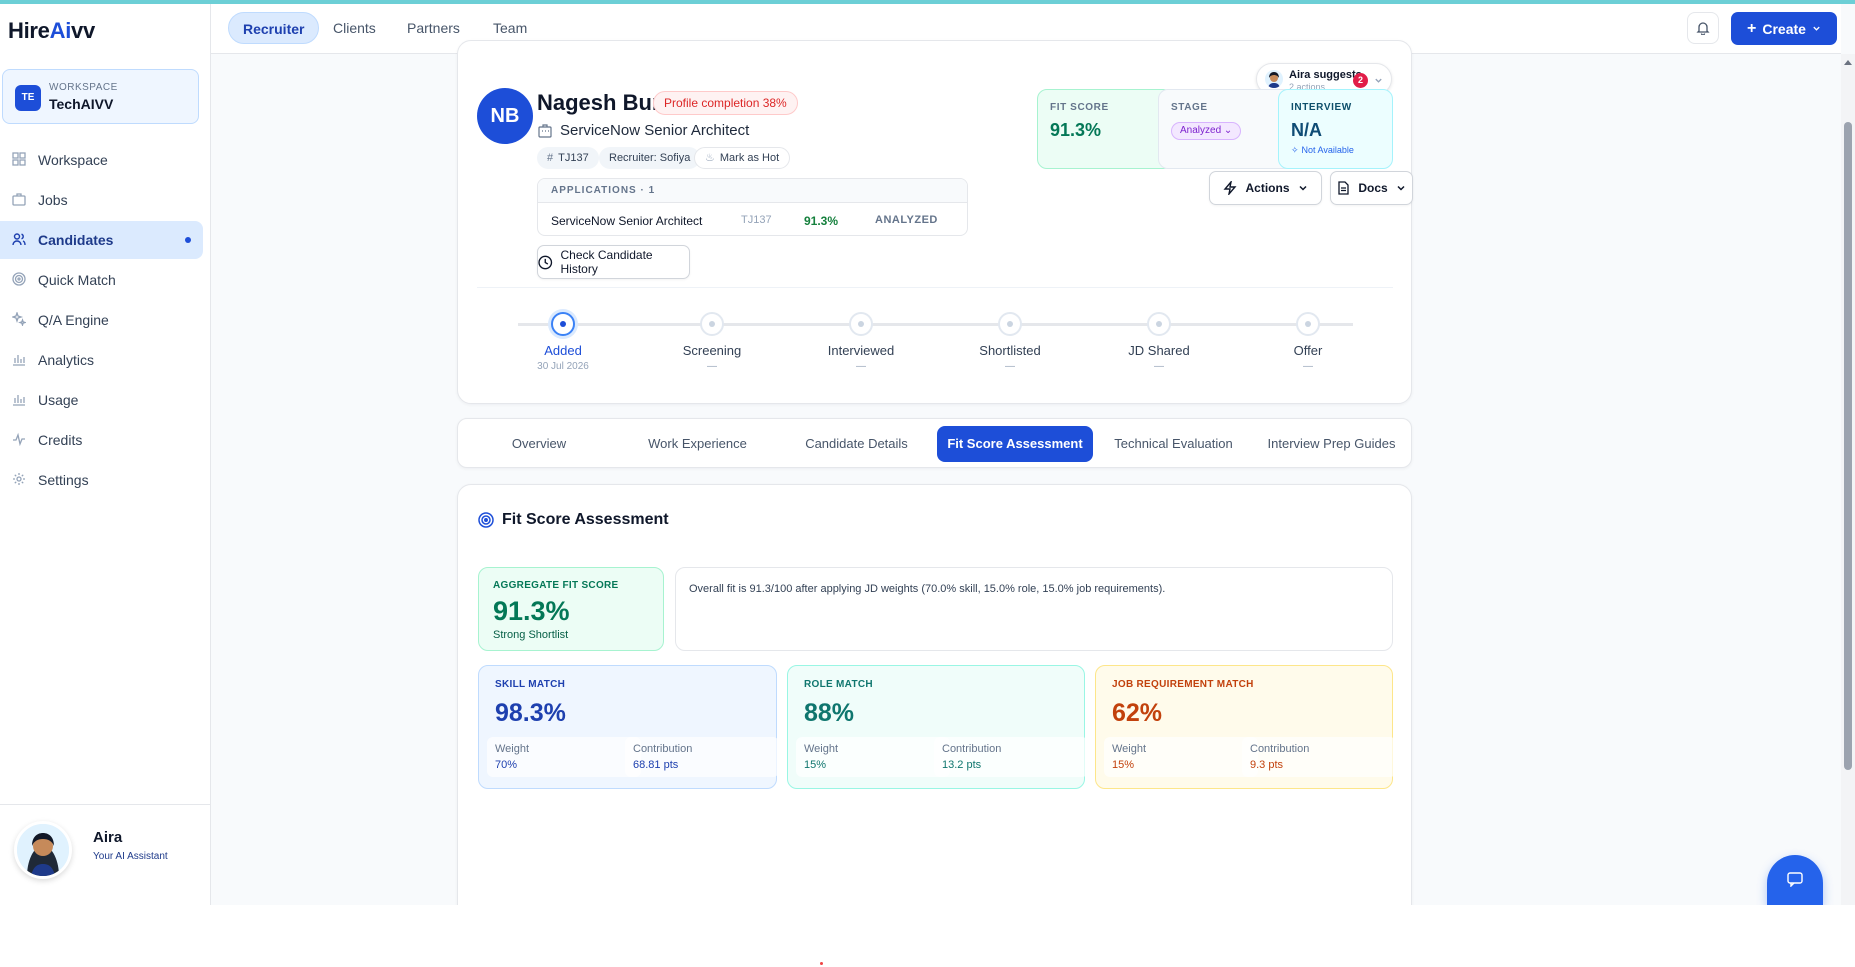 The image size is (1855, 967). Describe the element at coordinates (1015, 444) in the screenshot. I see `tab-fit-score-assessment: Fit Score Assessment` at that location.